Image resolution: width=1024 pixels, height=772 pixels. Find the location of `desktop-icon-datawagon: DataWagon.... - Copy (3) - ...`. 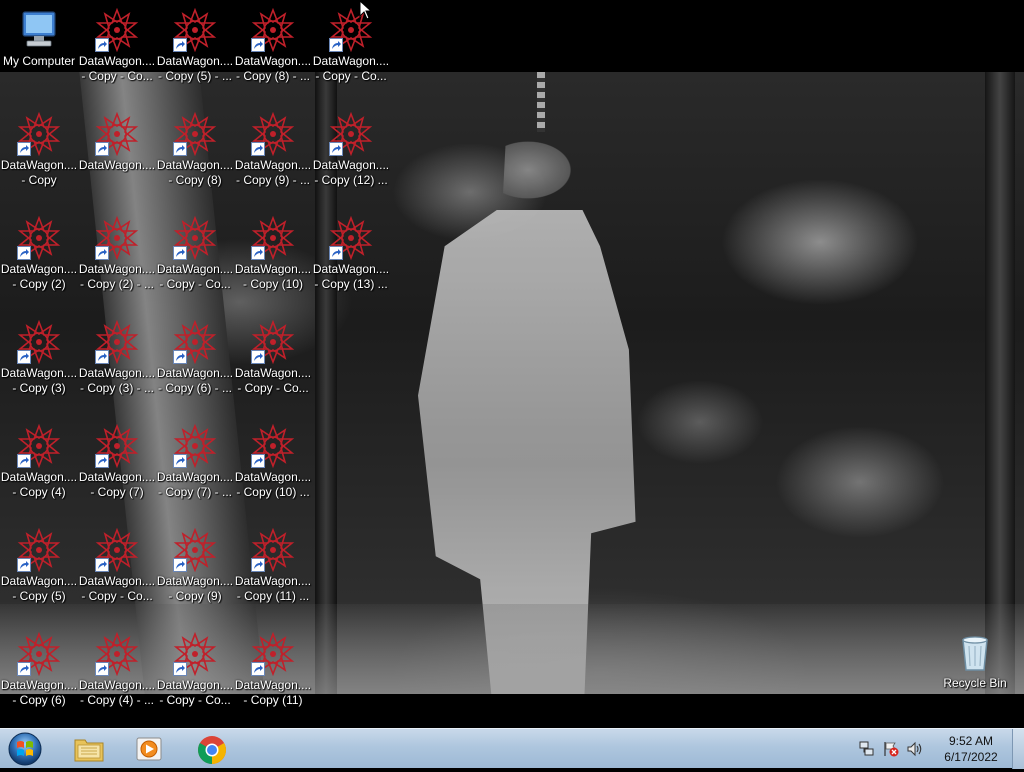

desktop-icon-datawagon: DataWagon.... - Copy (3) - ... is located at coordinates (117, 364).